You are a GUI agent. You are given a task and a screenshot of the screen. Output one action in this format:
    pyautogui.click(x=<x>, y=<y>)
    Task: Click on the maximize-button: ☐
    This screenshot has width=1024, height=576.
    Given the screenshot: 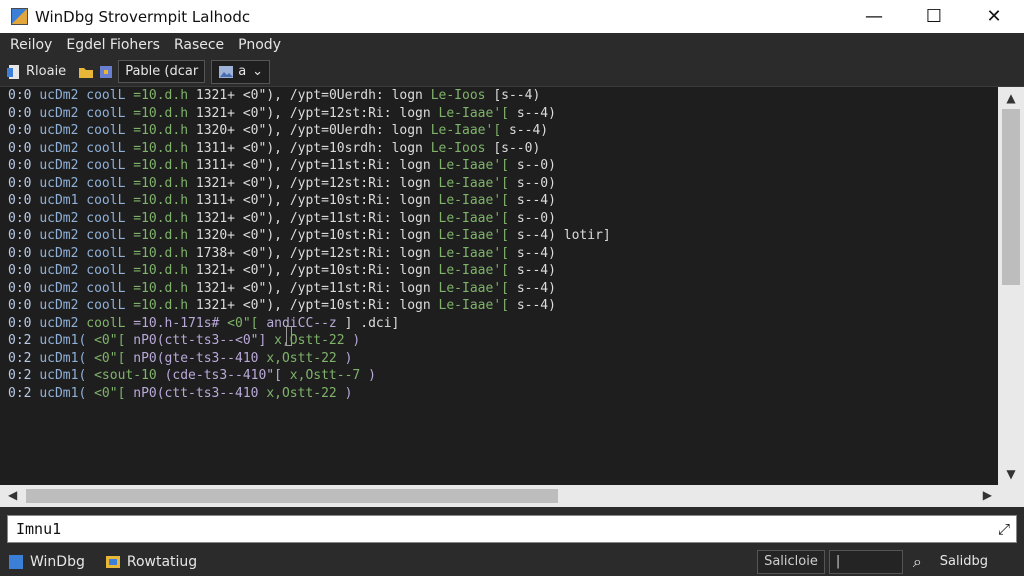 What is the action you would take?
    pyautogui.click(x=934, y=16)
    